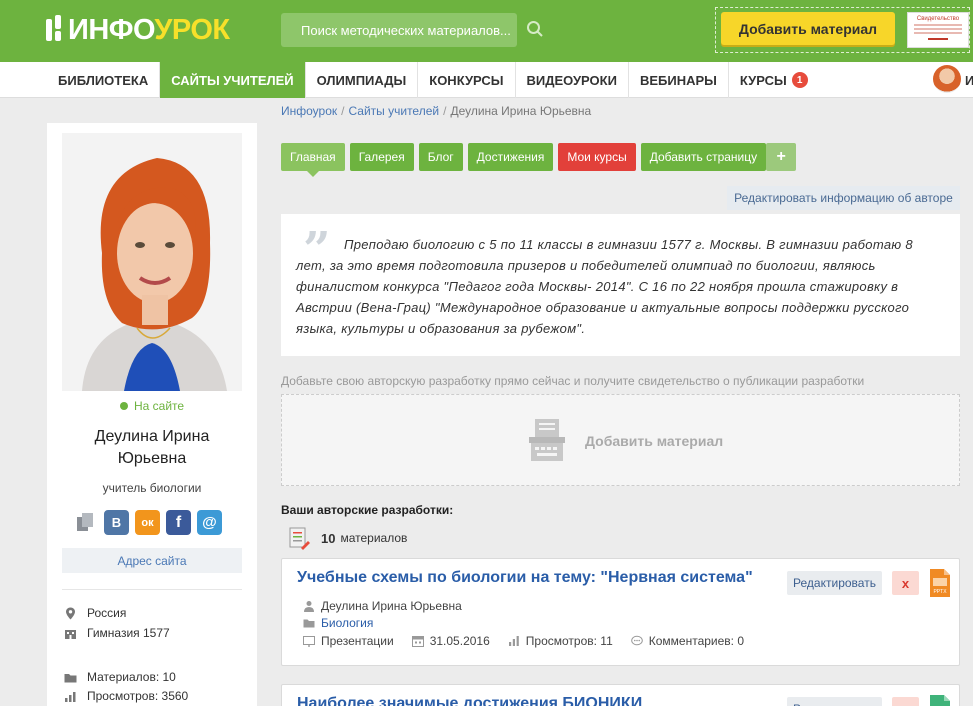  What do you see at coordinates (940, 592) in the screenshot?
I see `svg-text: PPTX` at bounding box center [940, 592].